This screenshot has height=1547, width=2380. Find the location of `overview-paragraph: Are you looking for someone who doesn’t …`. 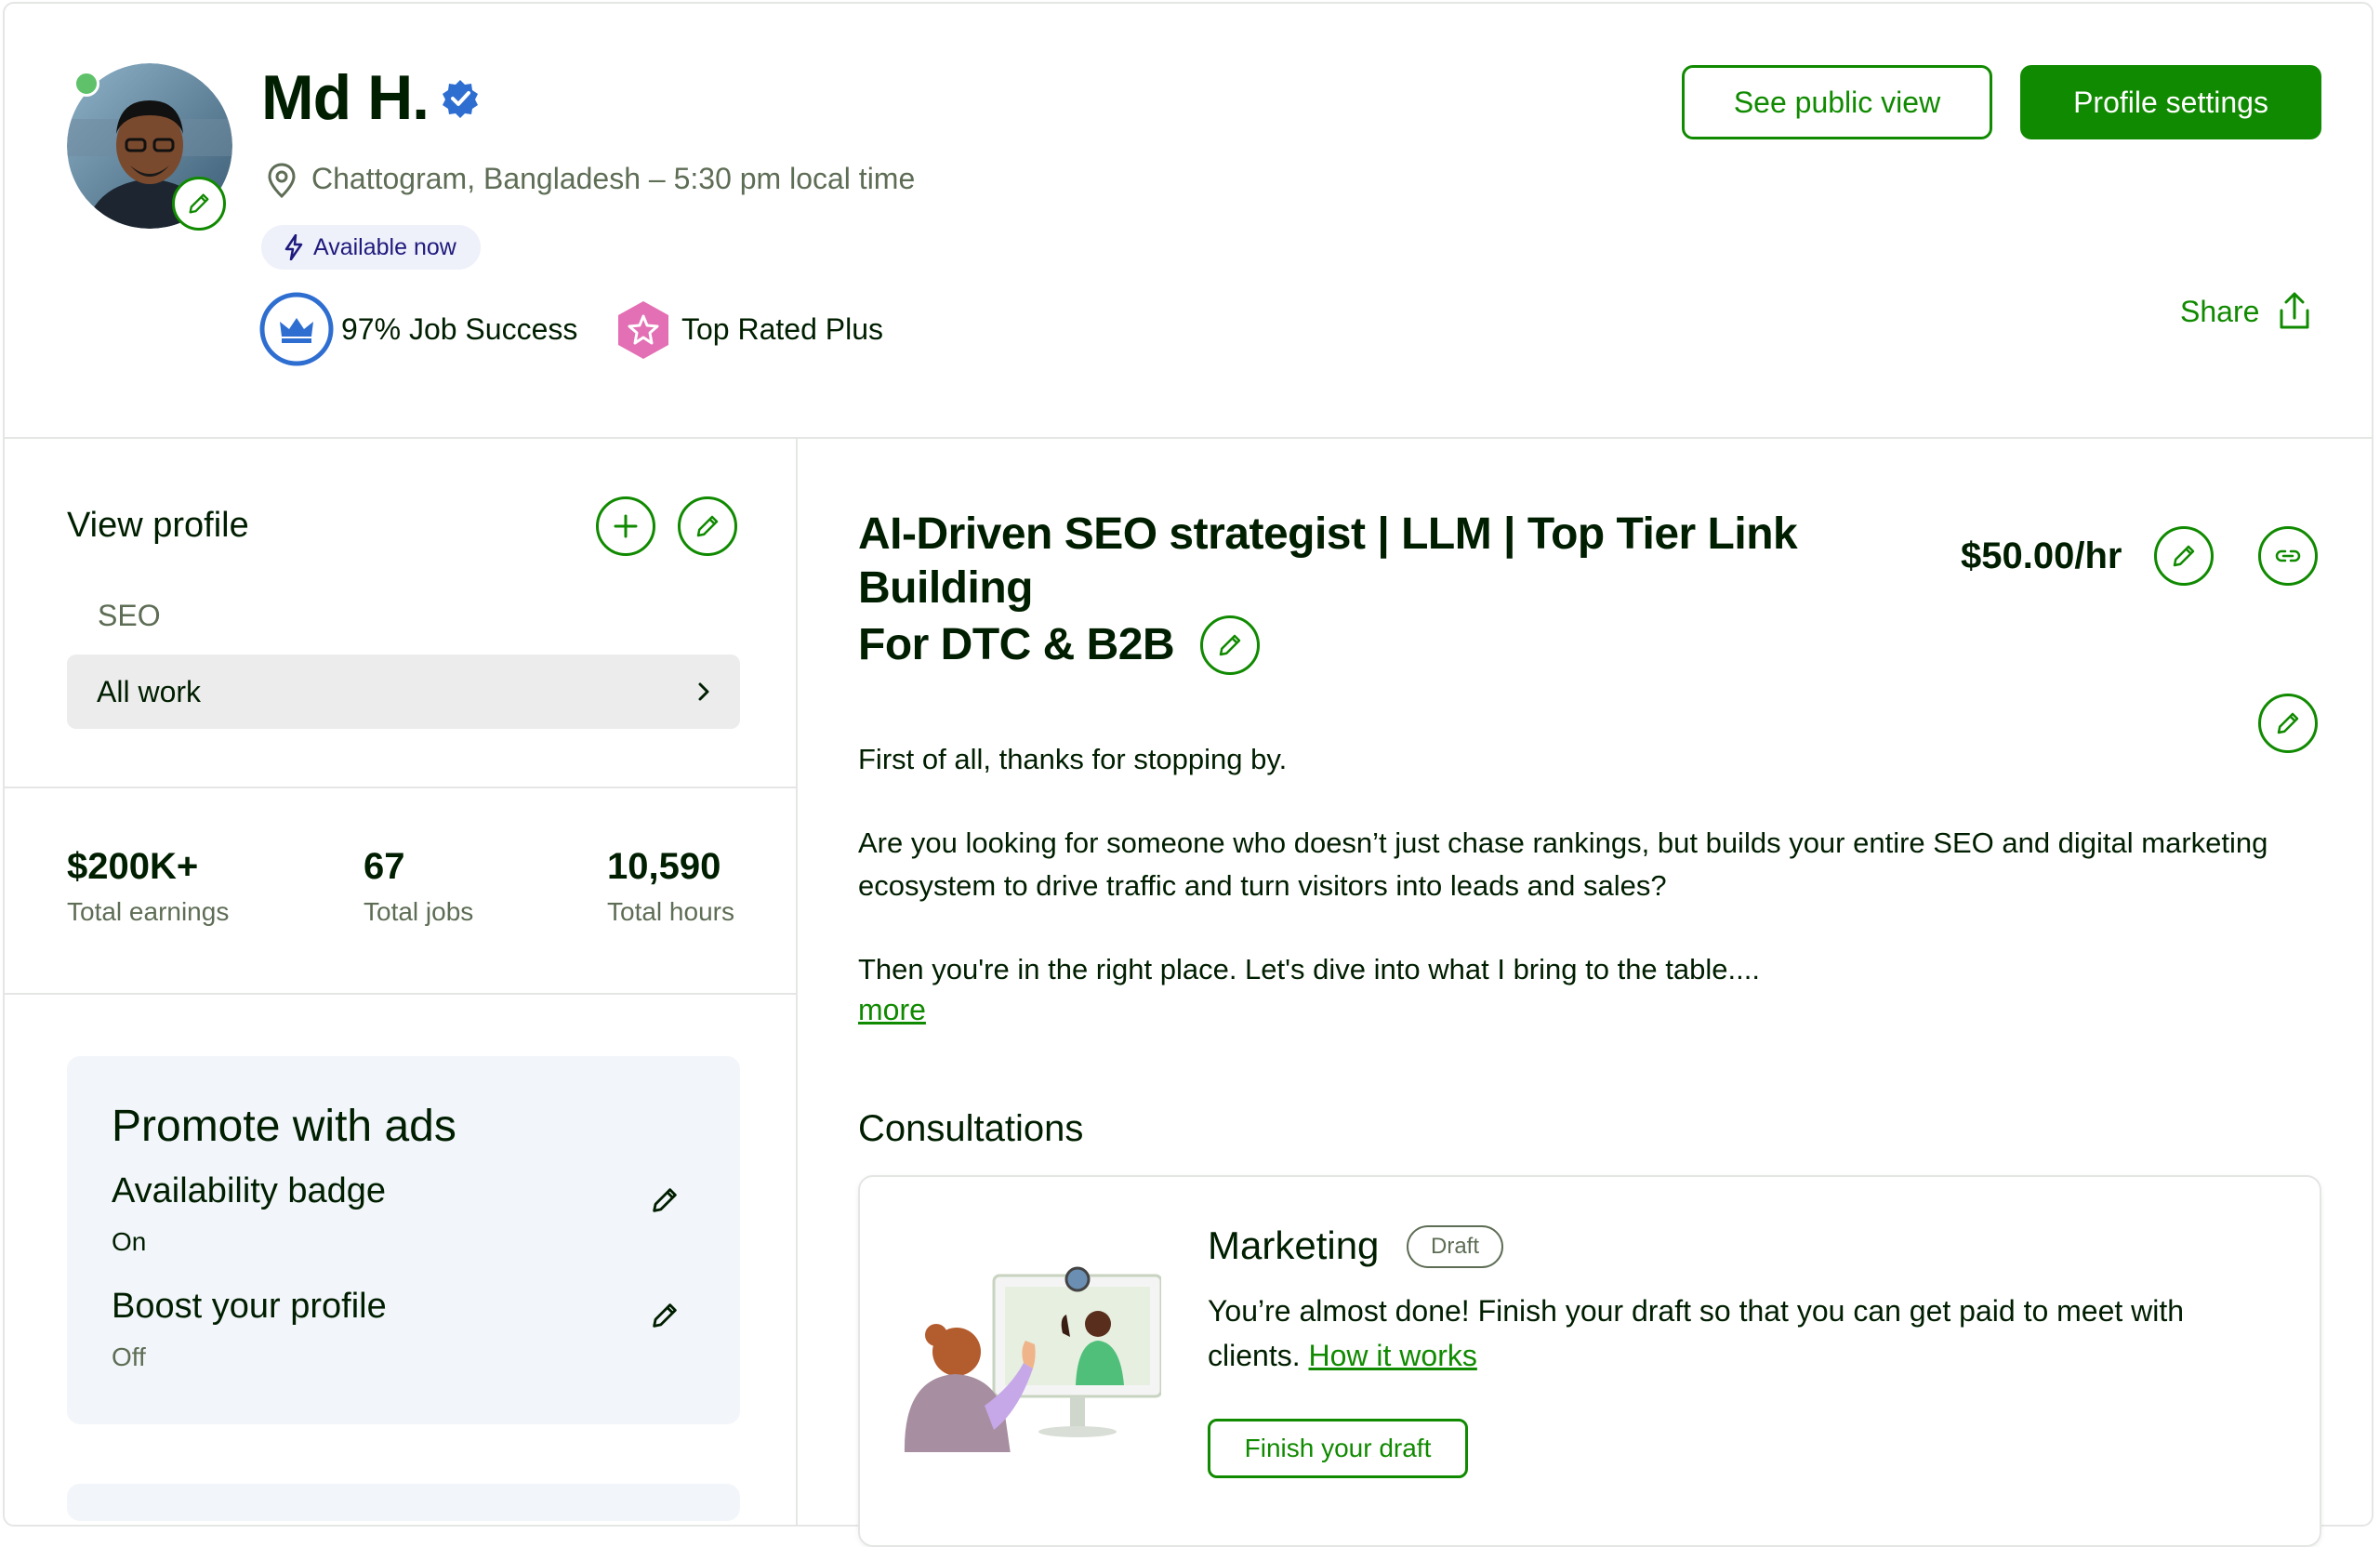

overview-paragraph: Are you looking for someone who doesn’t … is located at coordinates (1563, 864).